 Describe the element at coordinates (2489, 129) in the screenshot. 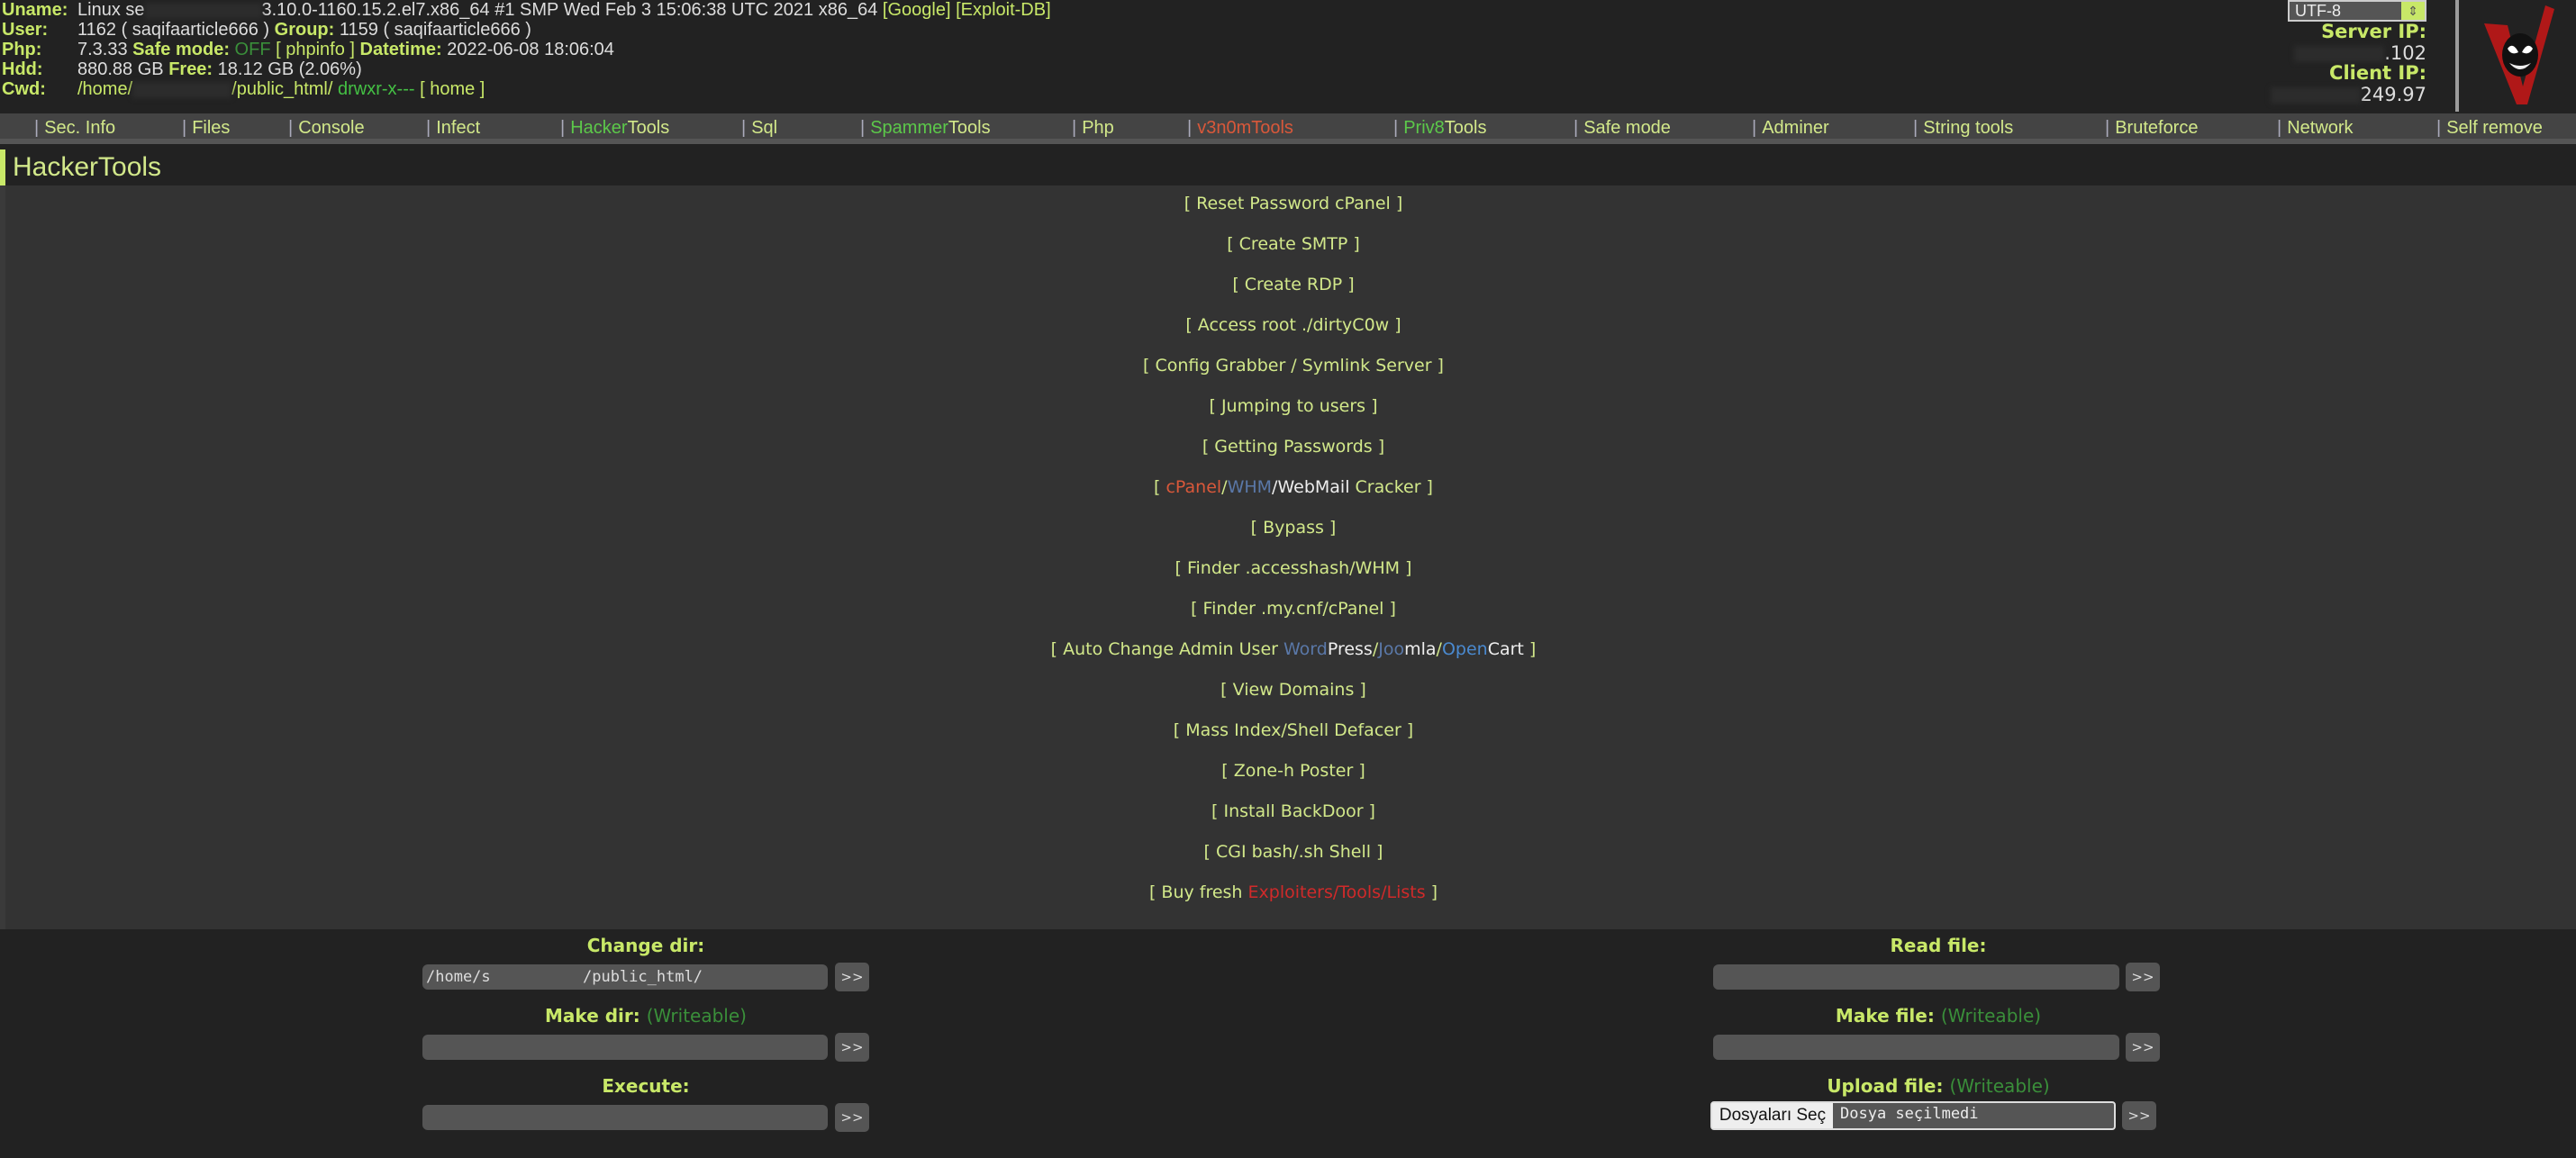

I see `nav-self-remove: Self remove` at that location.